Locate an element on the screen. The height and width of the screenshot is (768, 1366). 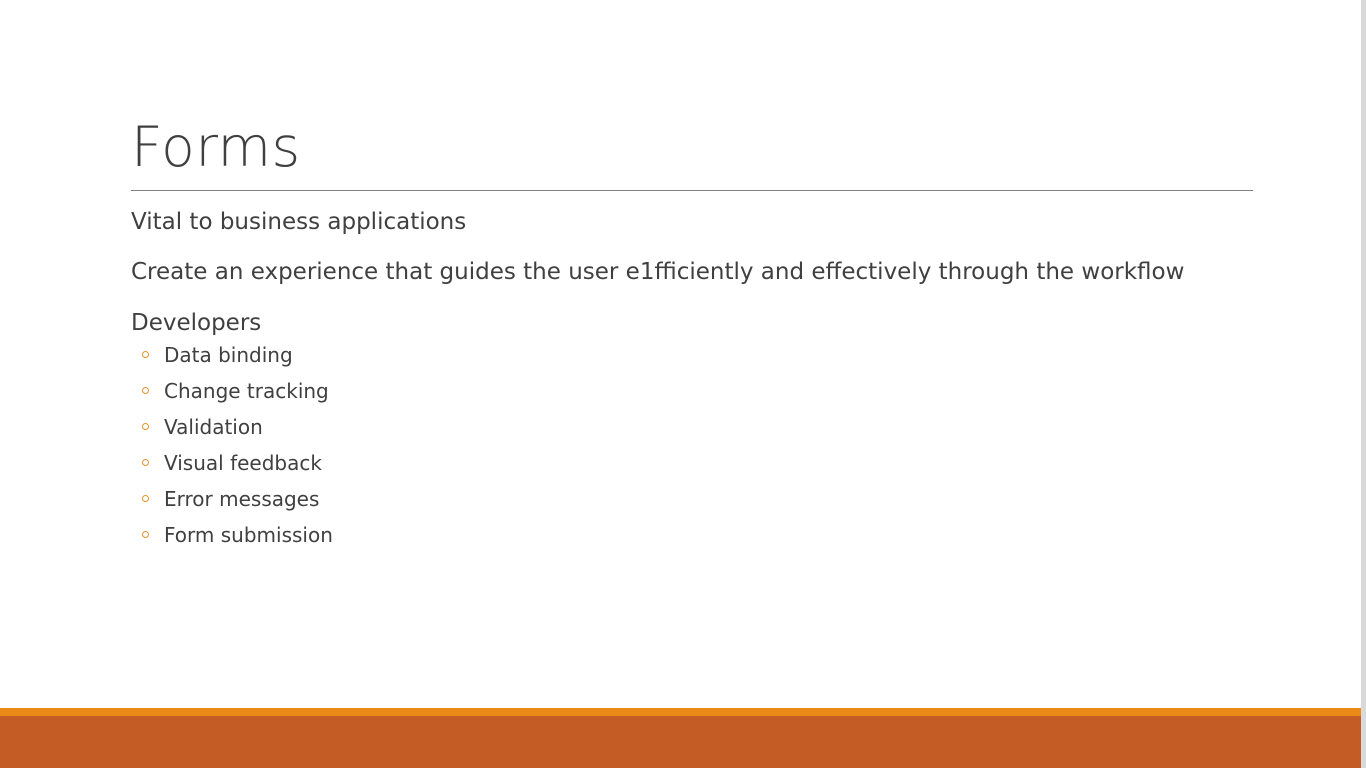
footer-bar is located at coordinates (683, 742).